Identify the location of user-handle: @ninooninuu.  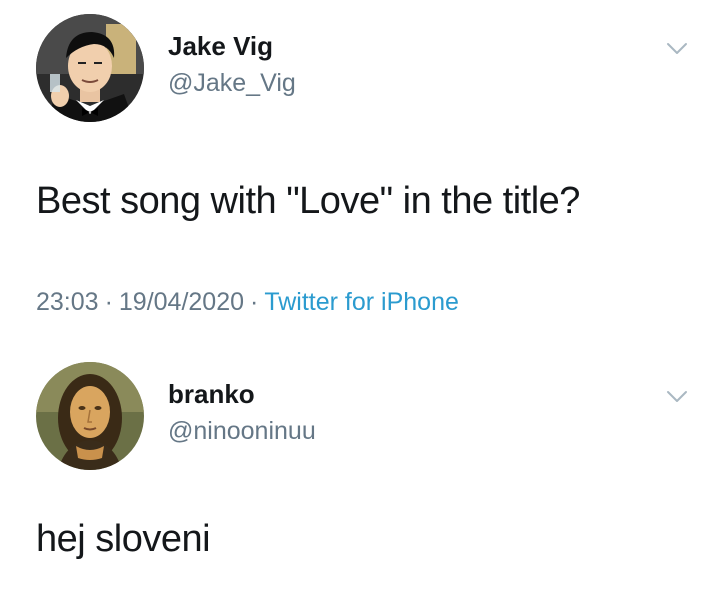
(242, 431).